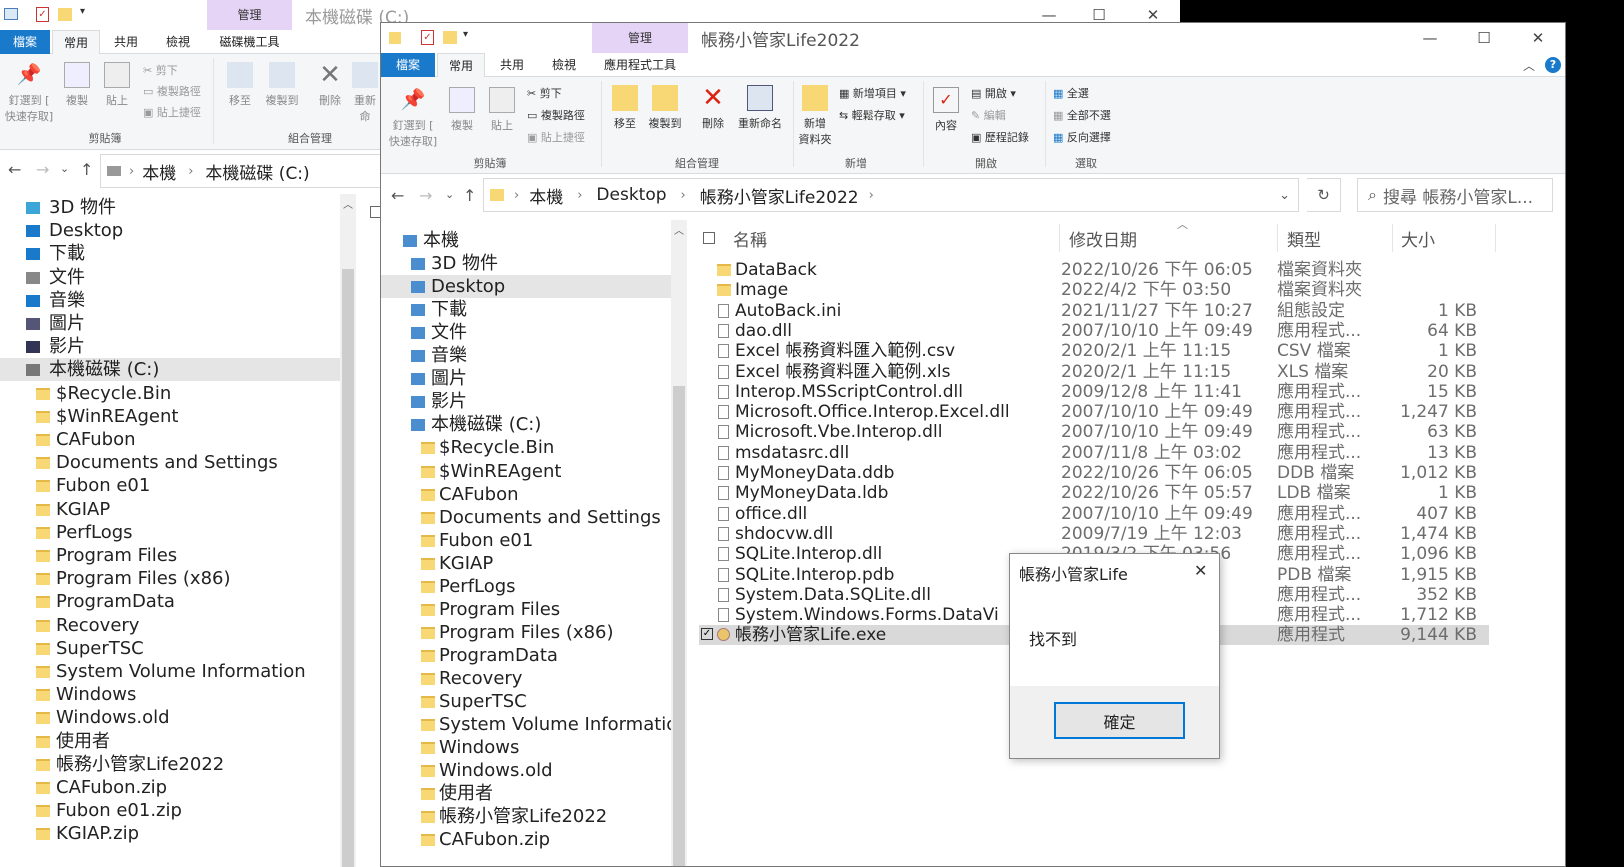 The height and width of the screenshot is (867, 1624). What do you see at coordinates (1430, 38) in the screenshot?
I see `minimize-button: —` at bounding box center [1430, 38].